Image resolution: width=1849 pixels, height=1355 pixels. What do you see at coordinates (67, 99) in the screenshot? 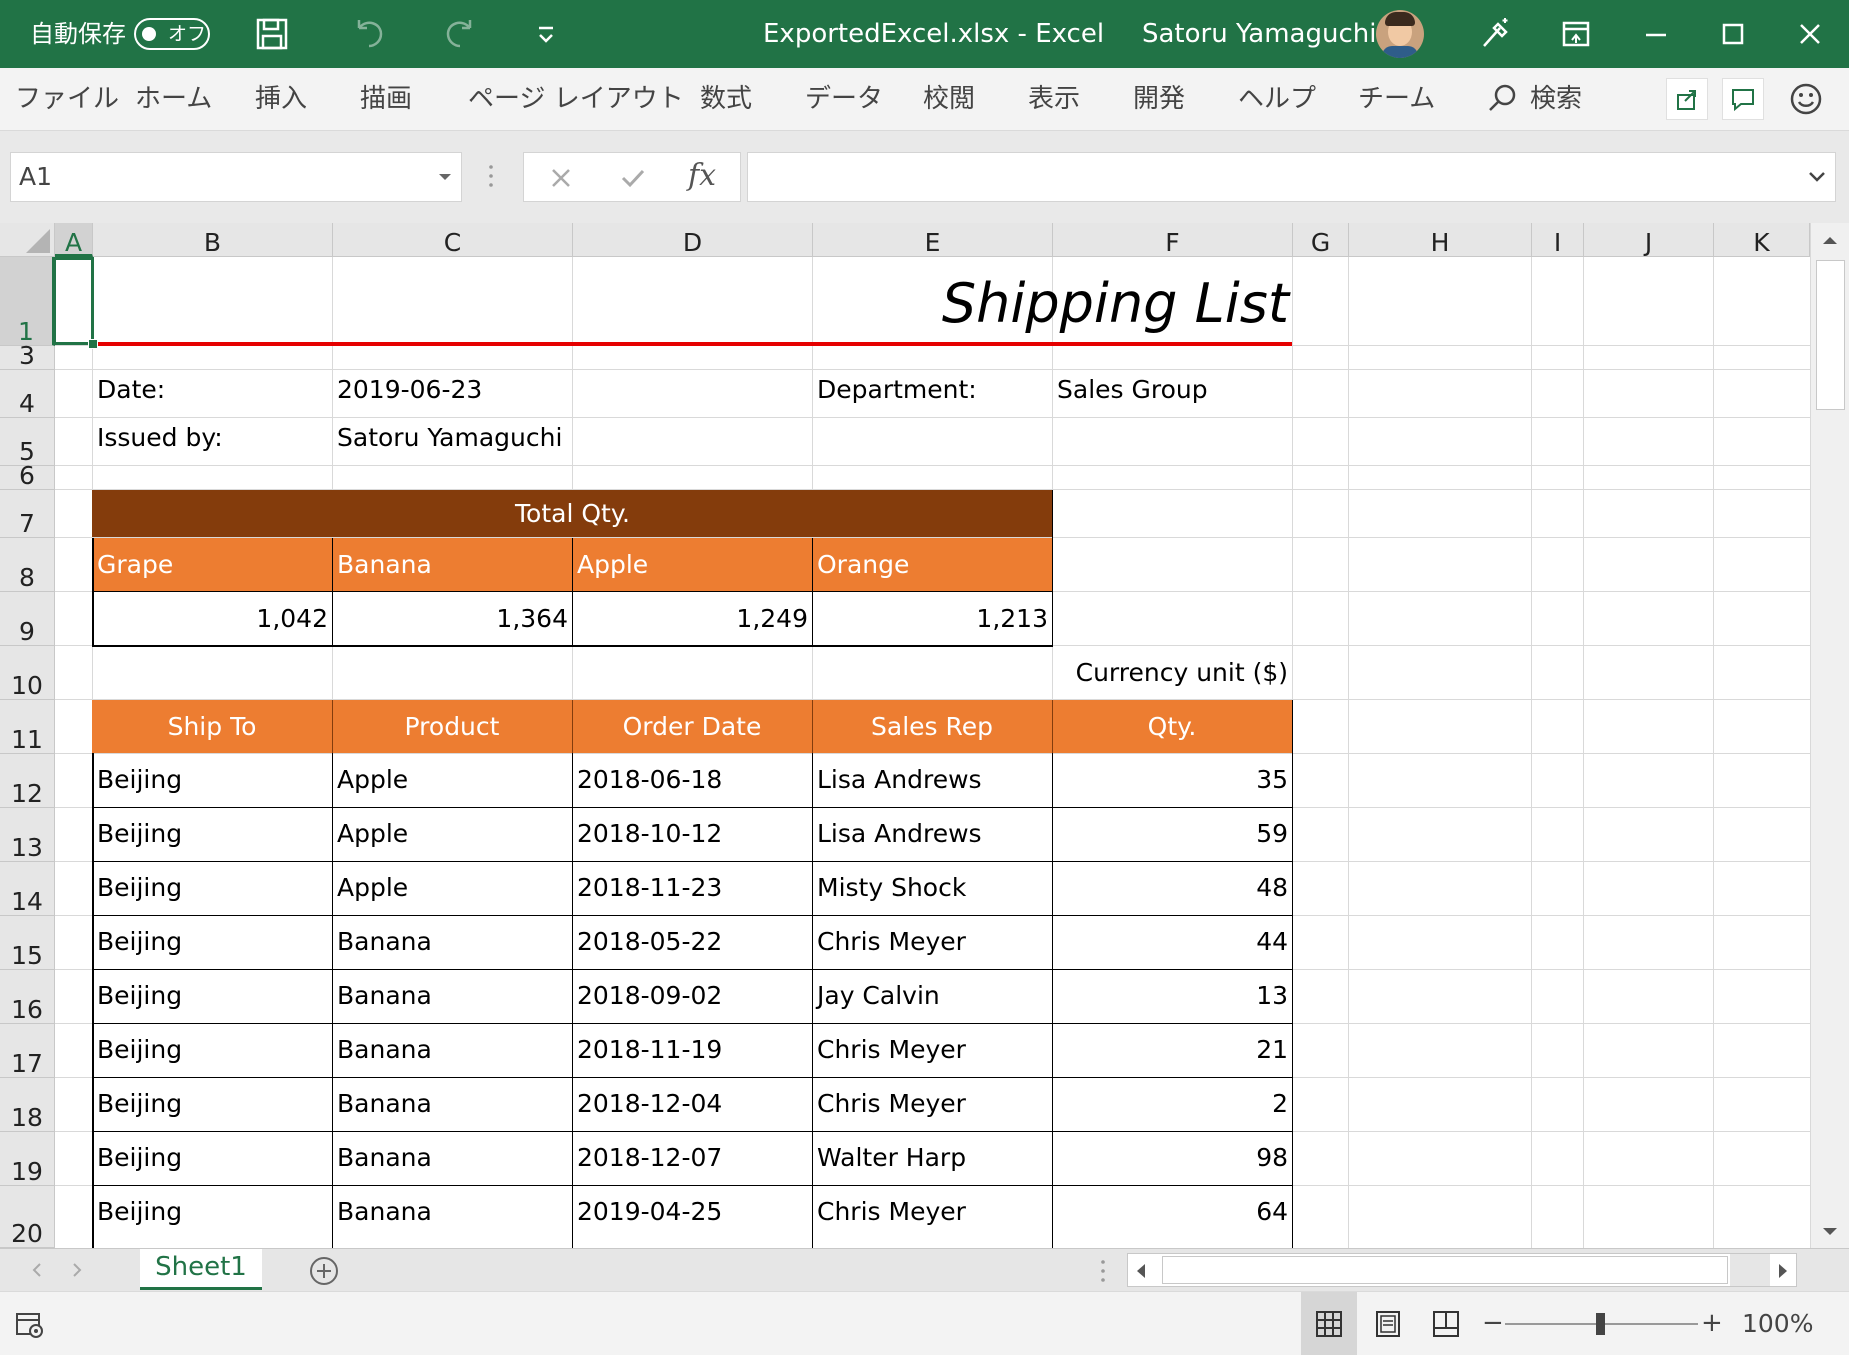
I see `tab-file: ファイル` at bounding box center [67, 99].